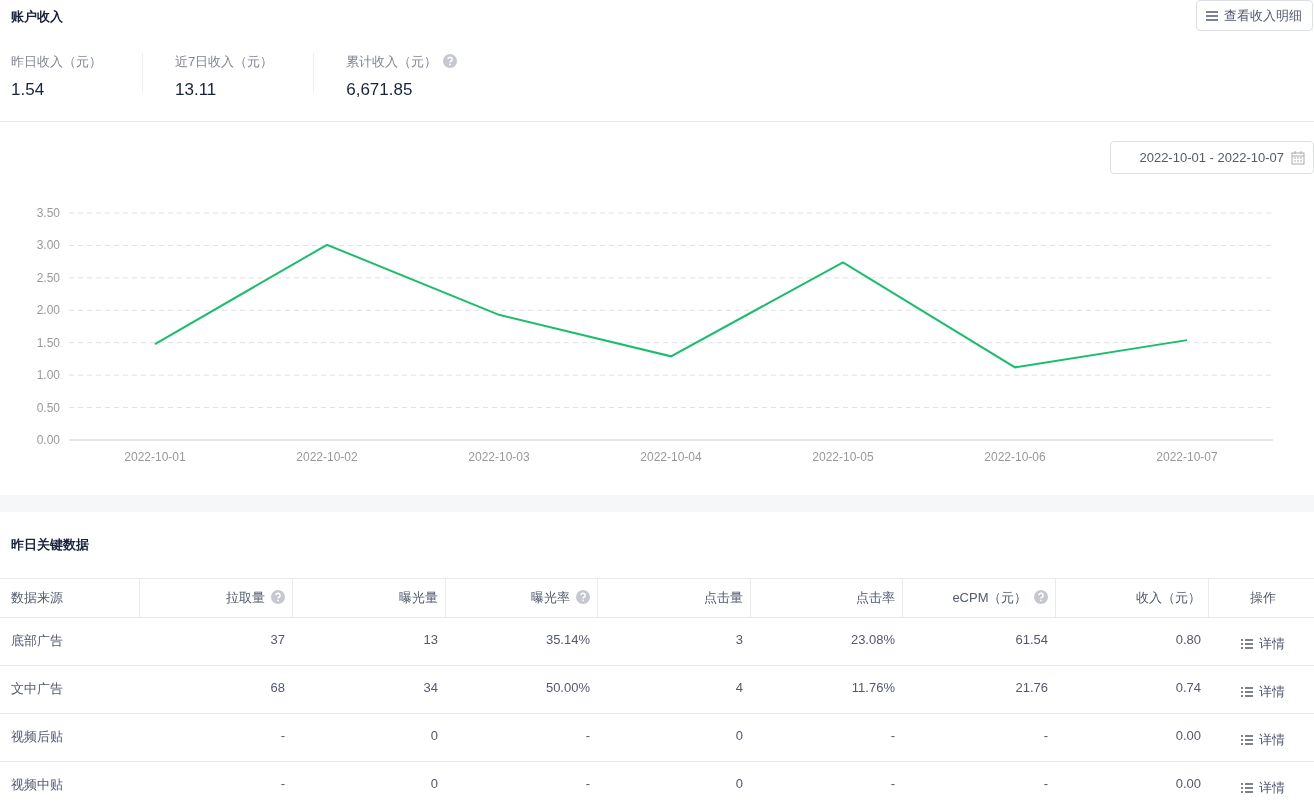  I want to click on y-axis-label: 1.00, so click(48, 375).